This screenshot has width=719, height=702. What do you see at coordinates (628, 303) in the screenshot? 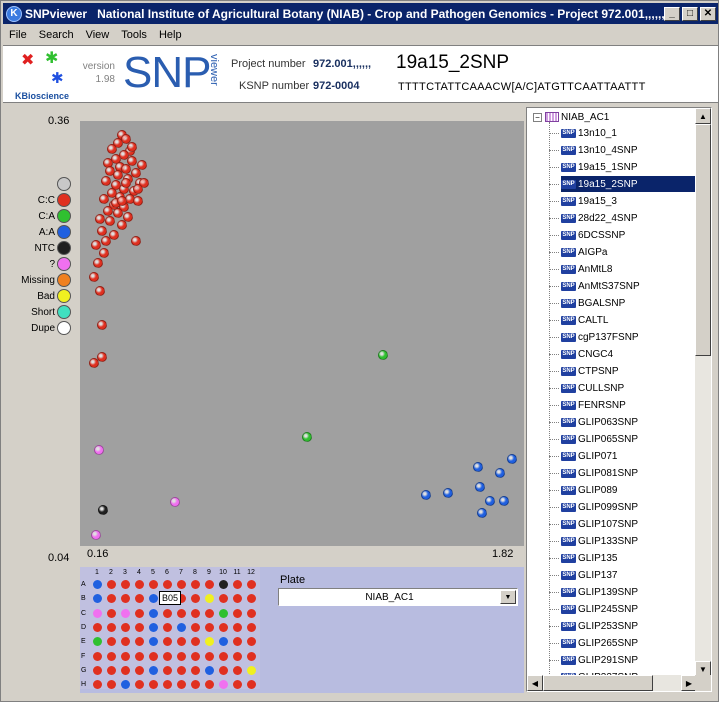
I see `tree-item: SNP BGALSNP` at bounding box center [628, 303].